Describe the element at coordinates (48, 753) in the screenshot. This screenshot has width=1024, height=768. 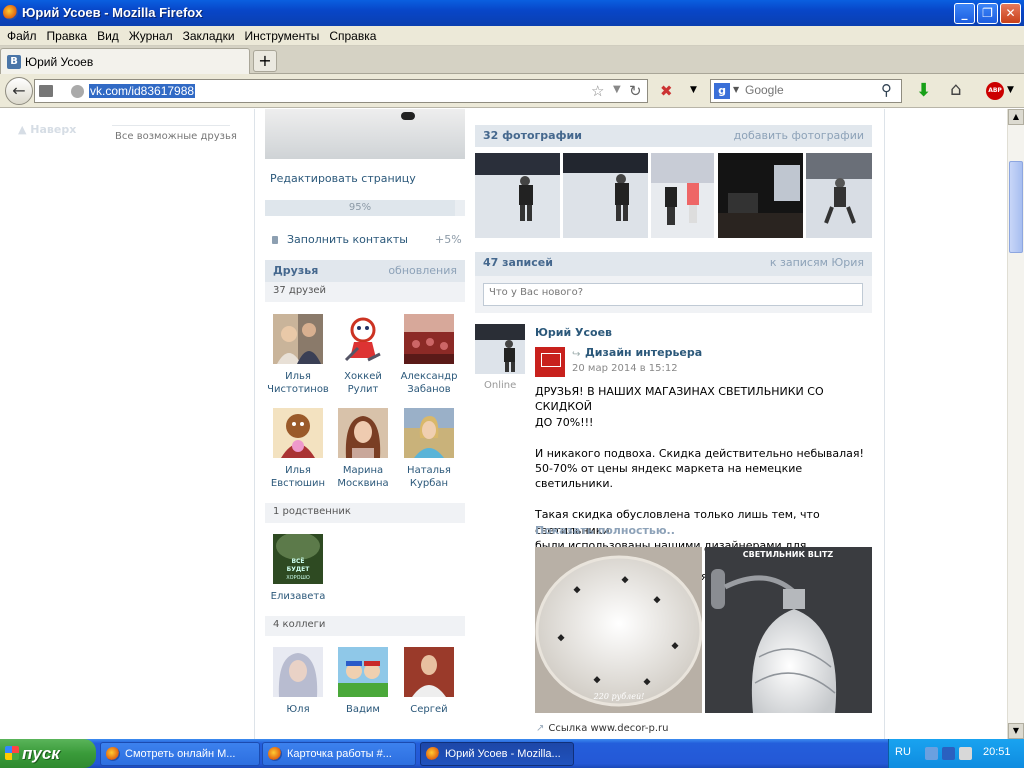
I see `start-button: пуск` at that location.